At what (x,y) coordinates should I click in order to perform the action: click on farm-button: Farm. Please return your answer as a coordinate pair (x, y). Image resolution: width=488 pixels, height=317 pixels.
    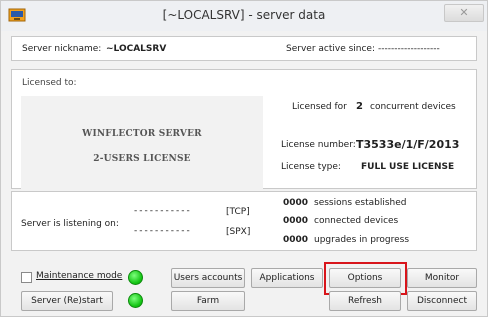
    Looking at the image, I should click on (208, 301).